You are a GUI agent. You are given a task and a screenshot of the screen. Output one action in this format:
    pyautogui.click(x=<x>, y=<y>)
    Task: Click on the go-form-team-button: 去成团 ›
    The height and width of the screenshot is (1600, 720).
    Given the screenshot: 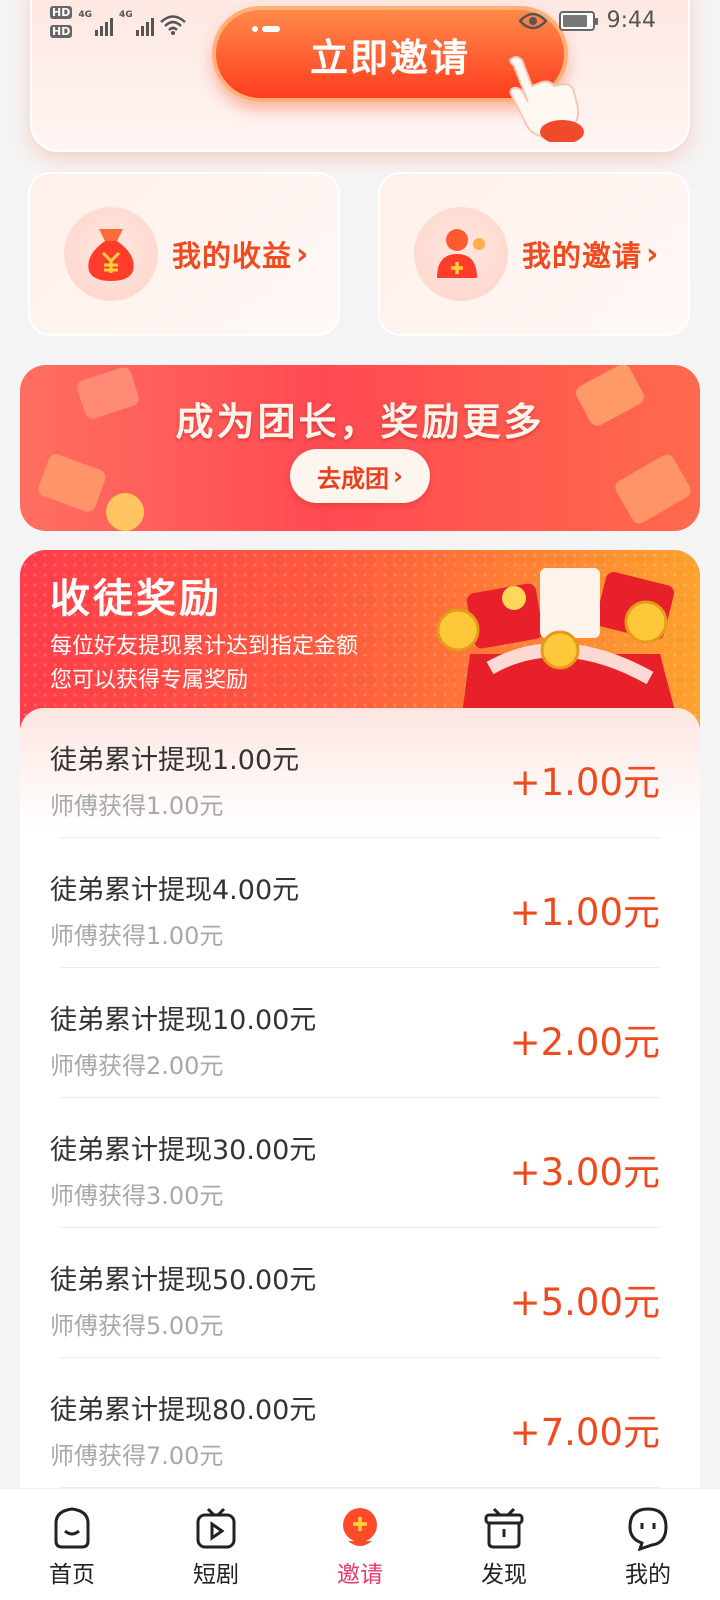 What is the action you would take?
    pyautogui.click(x=360, y=476)
    